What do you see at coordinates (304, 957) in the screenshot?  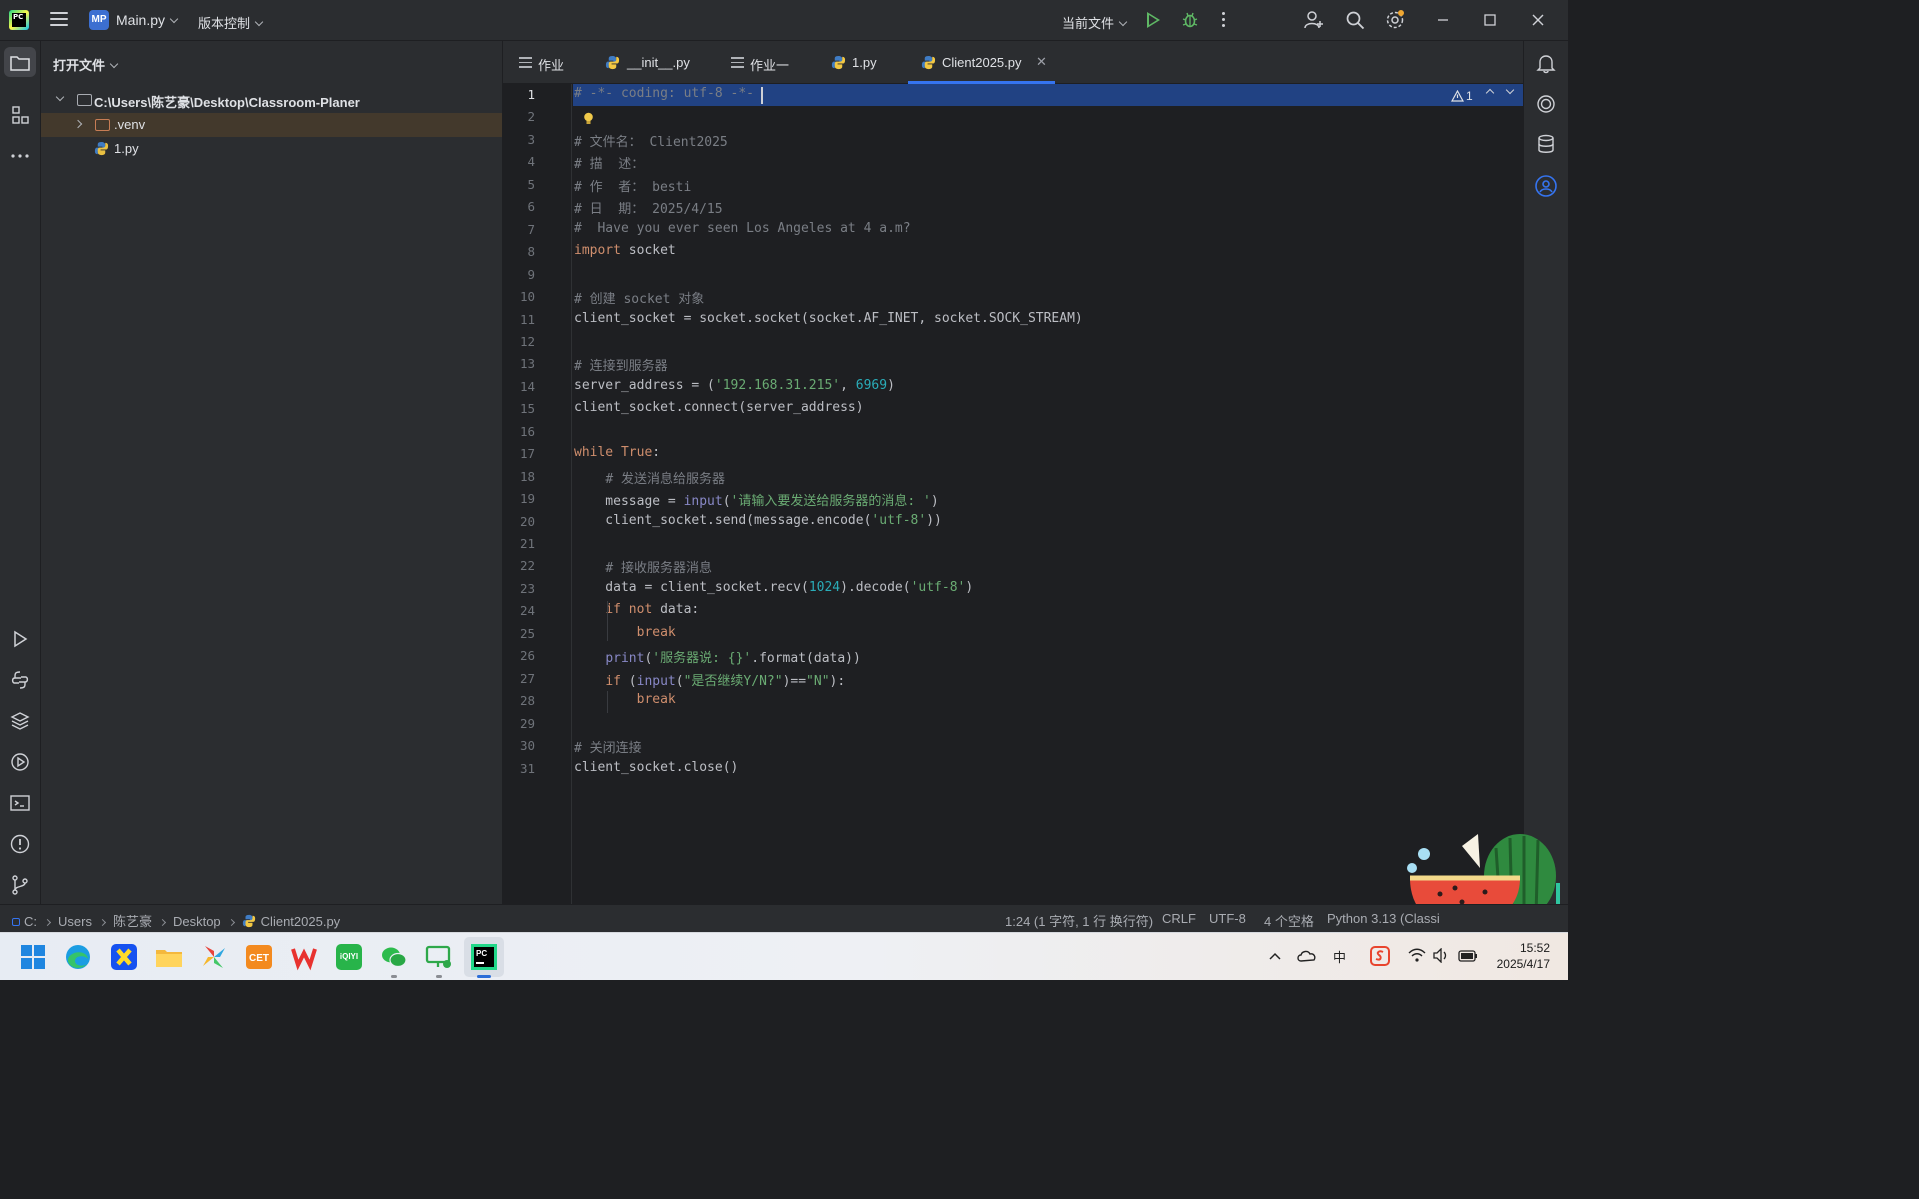 I see `wps-office-icon` at bounding box center [304, 957].